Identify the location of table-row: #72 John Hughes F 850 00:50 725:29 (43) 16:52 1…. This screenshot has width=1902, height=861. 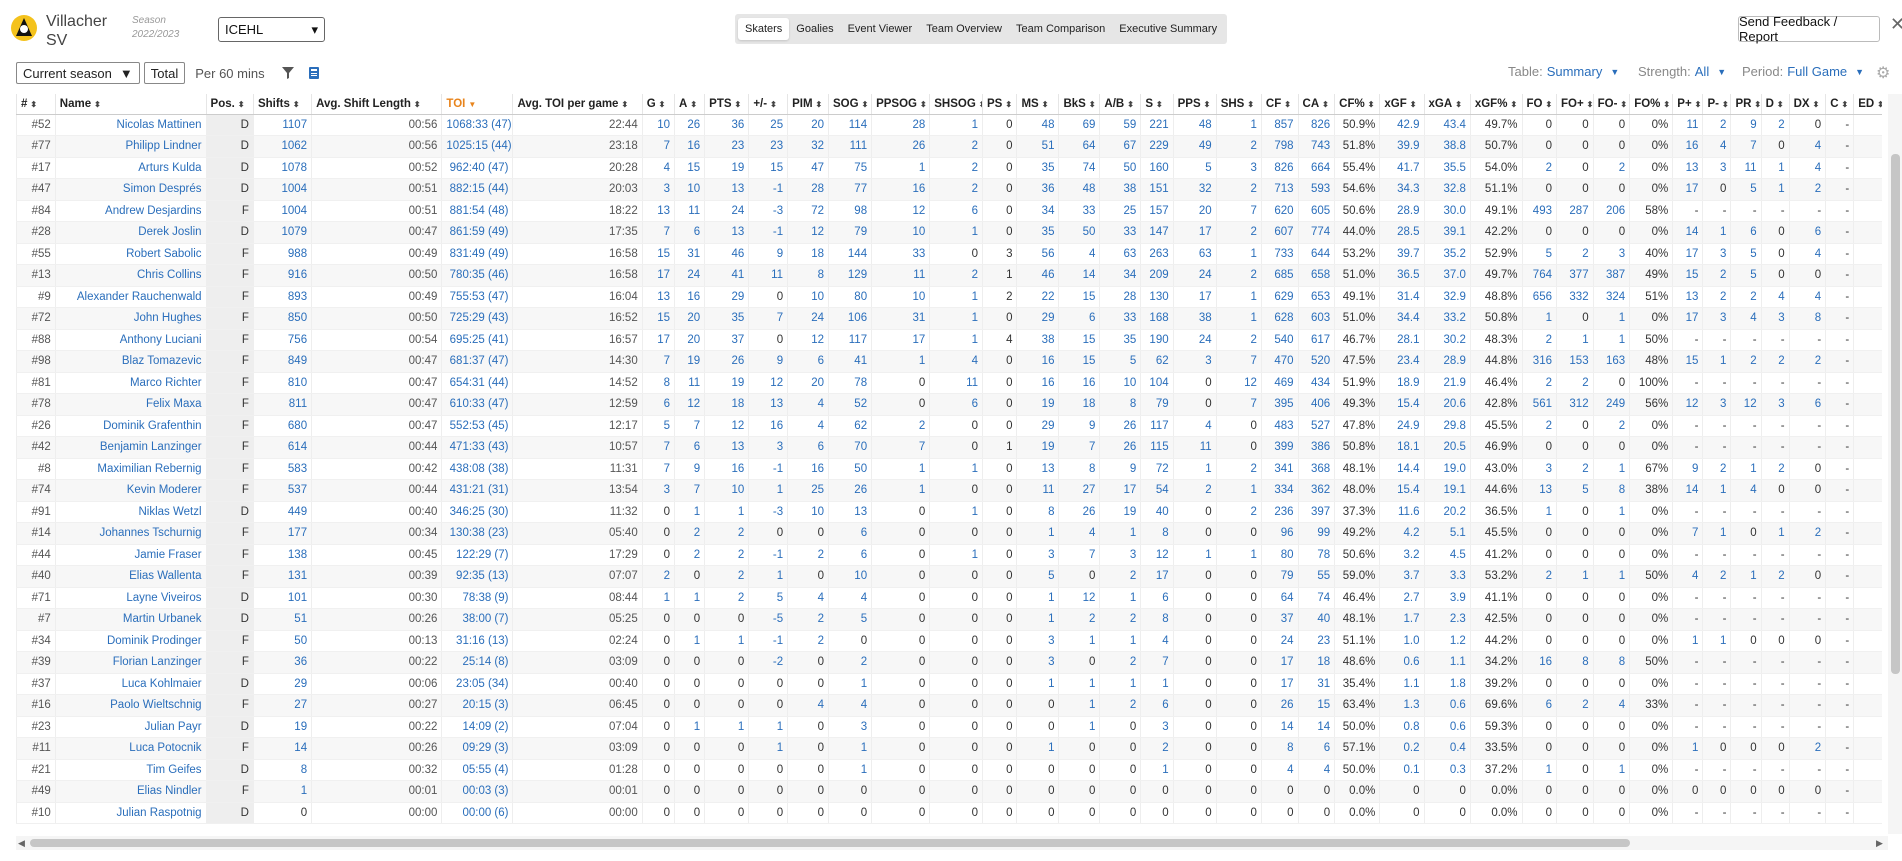
(949, 318).